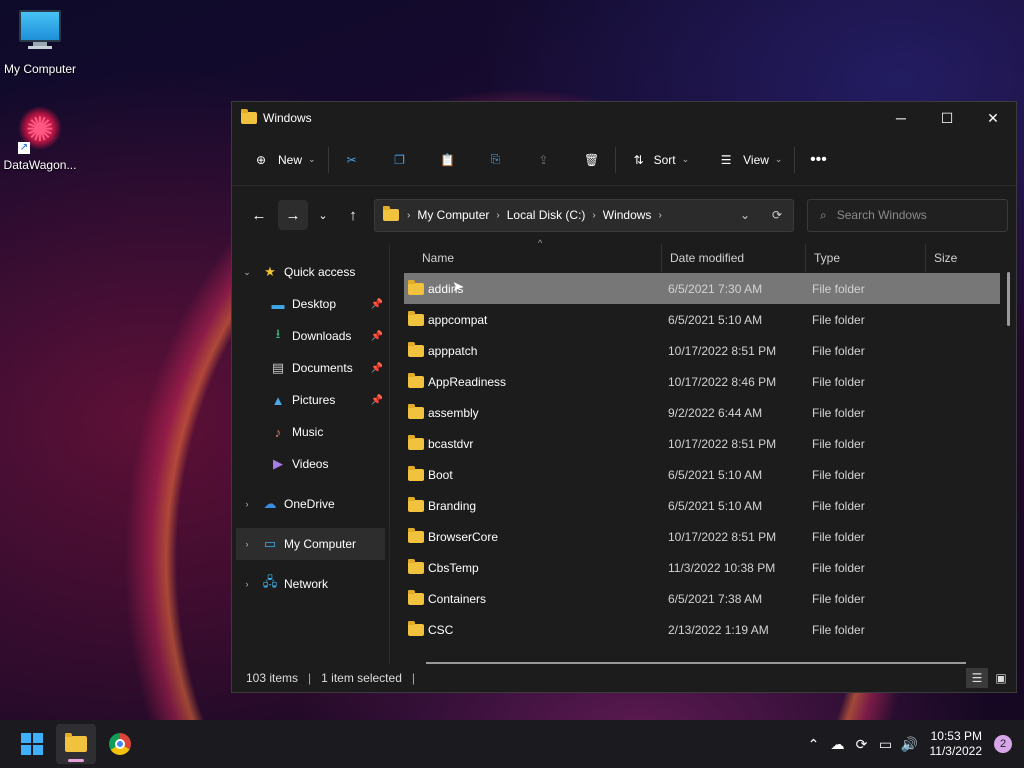  What do you see at coordinates (615, 159) in the screenshot?
I see `toolbar-divider` at bounding box center [615, 159].